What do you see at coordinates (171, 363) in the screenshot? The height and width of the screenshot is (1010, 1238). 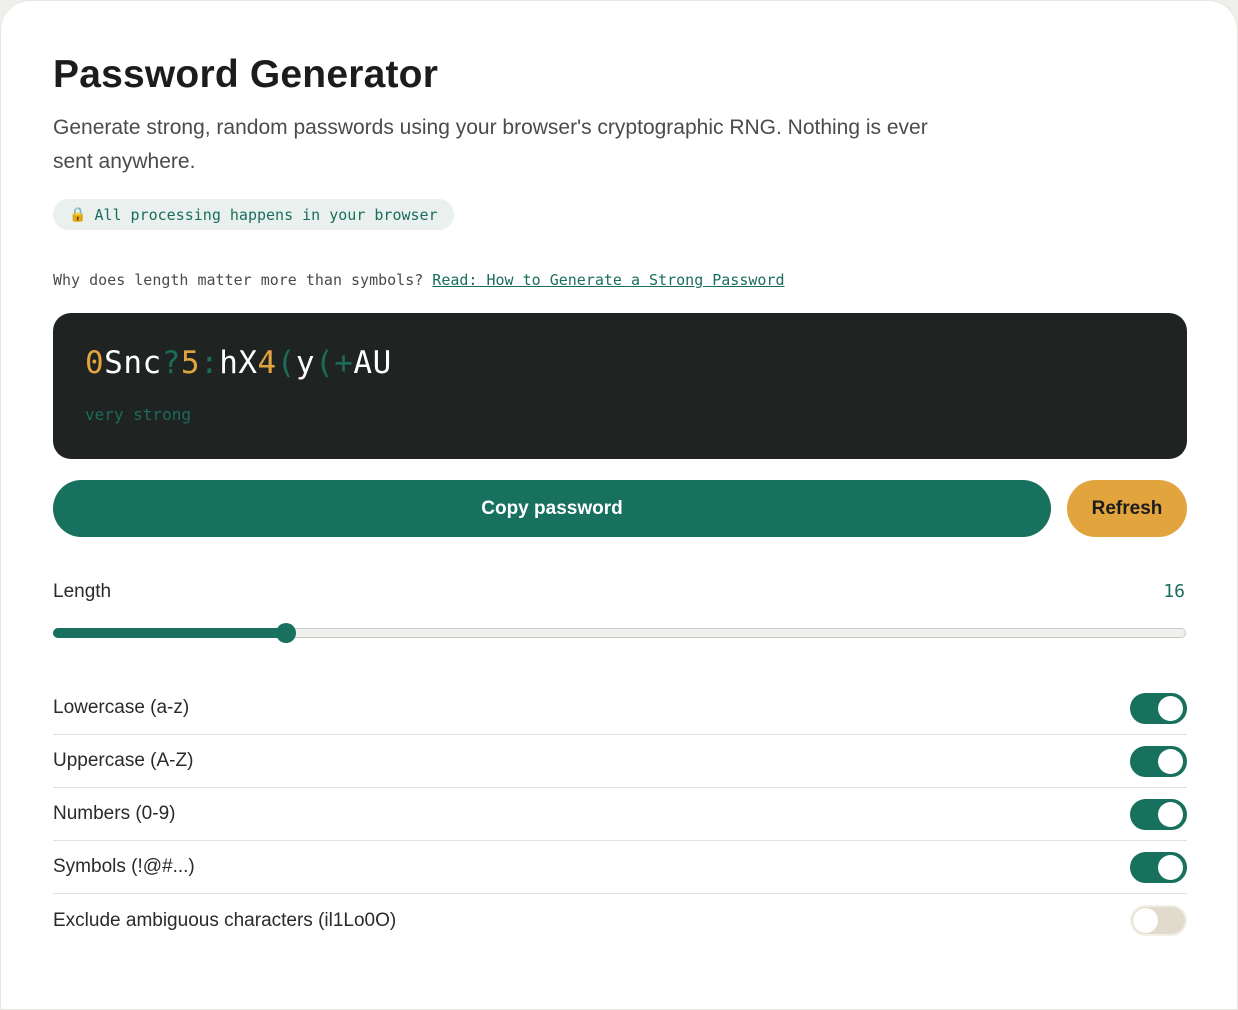 I see `password-char: ?` at bounding box center [171, 363].